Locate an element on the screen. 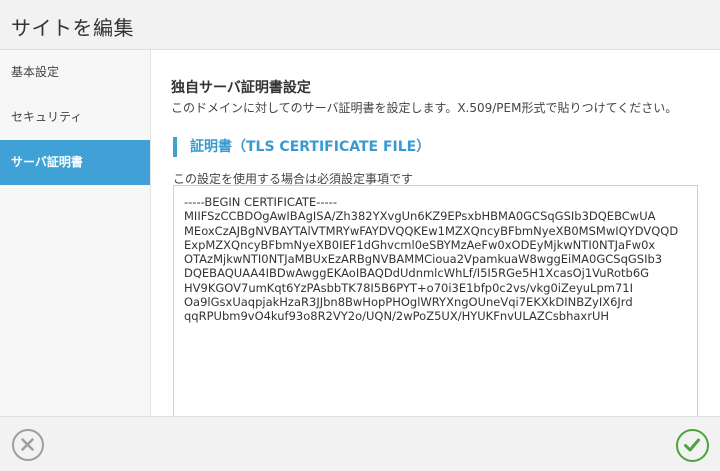 This screenshot has width=720, height=471. sidebar-item-basic-settings: 基本設定 is located at coordinates (75, 72).